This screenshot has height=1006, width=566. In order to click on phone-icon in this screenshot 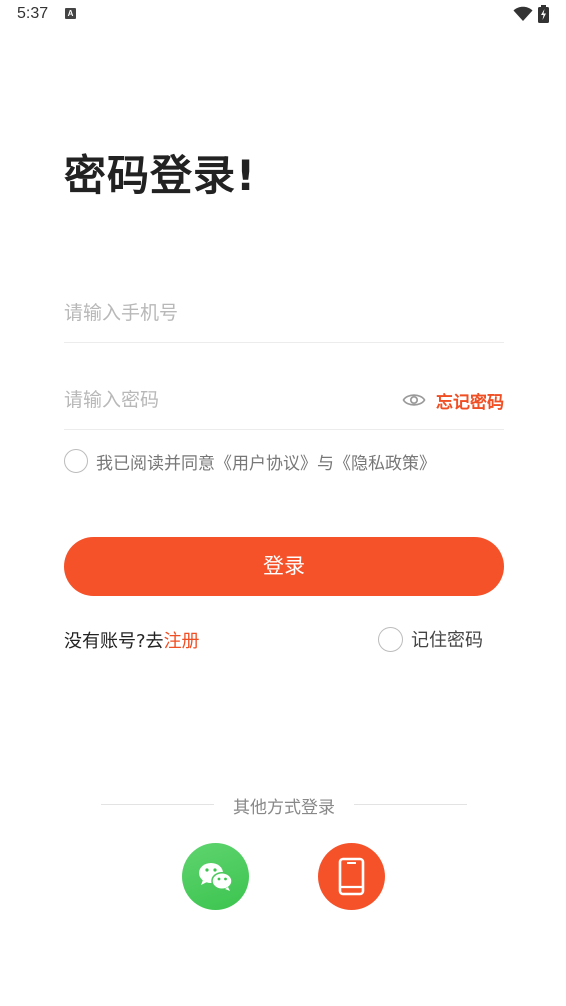, I will do `click(351, 876)`.